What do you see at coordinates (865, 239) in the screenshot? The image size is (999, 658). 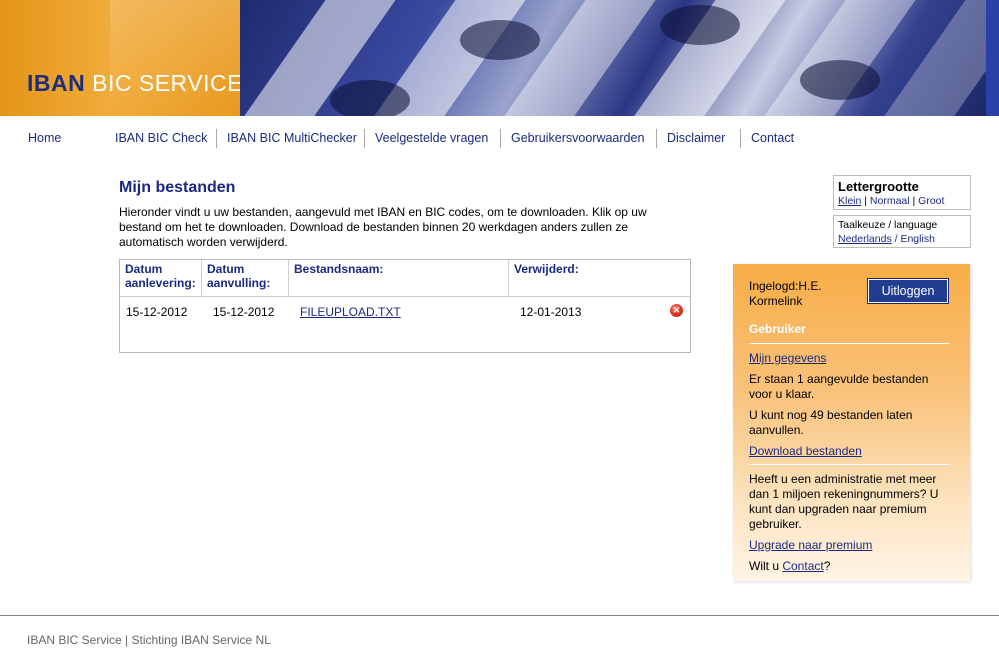 I see `language-dutch: Nederlands` at bounding box center [865, 239].